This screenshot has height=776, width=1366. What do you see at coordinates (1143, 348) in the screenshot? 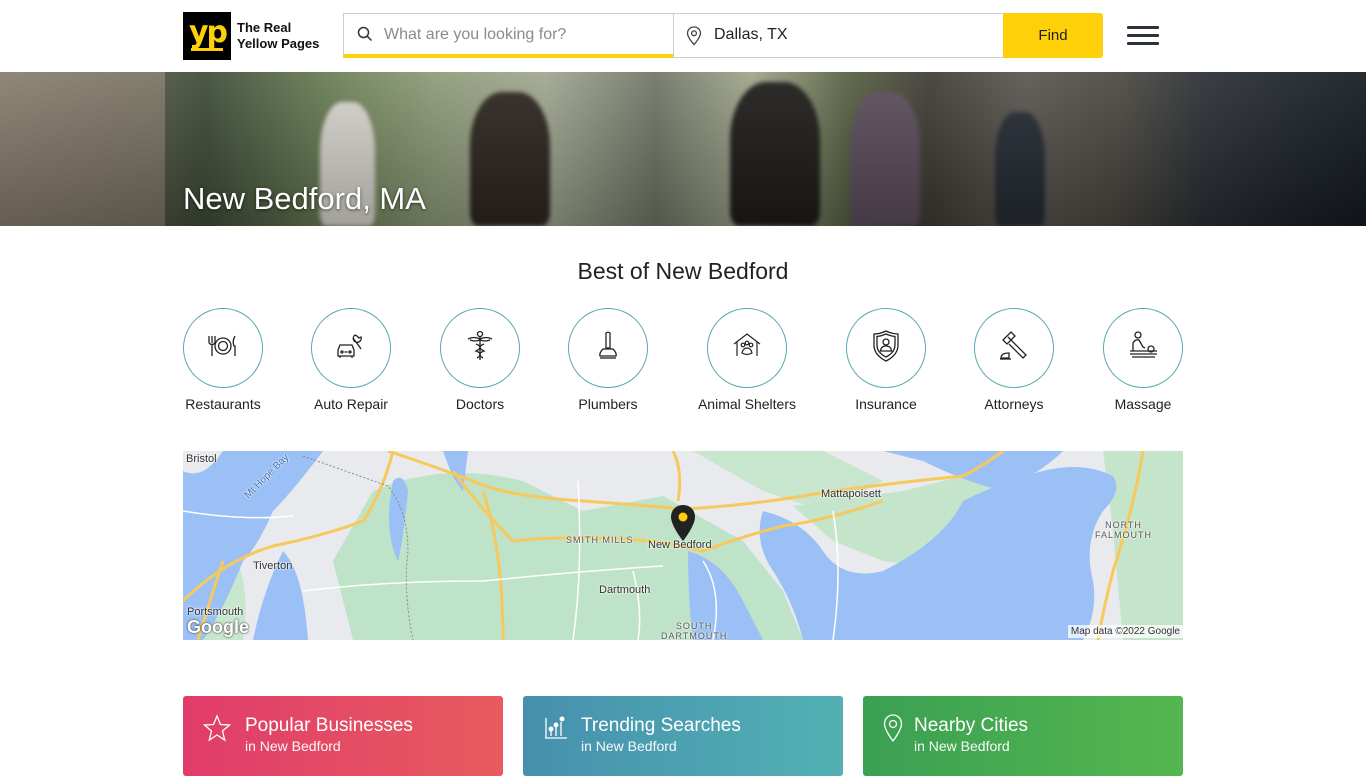
I see `massage-icon` at bounding box center [1143, 348].